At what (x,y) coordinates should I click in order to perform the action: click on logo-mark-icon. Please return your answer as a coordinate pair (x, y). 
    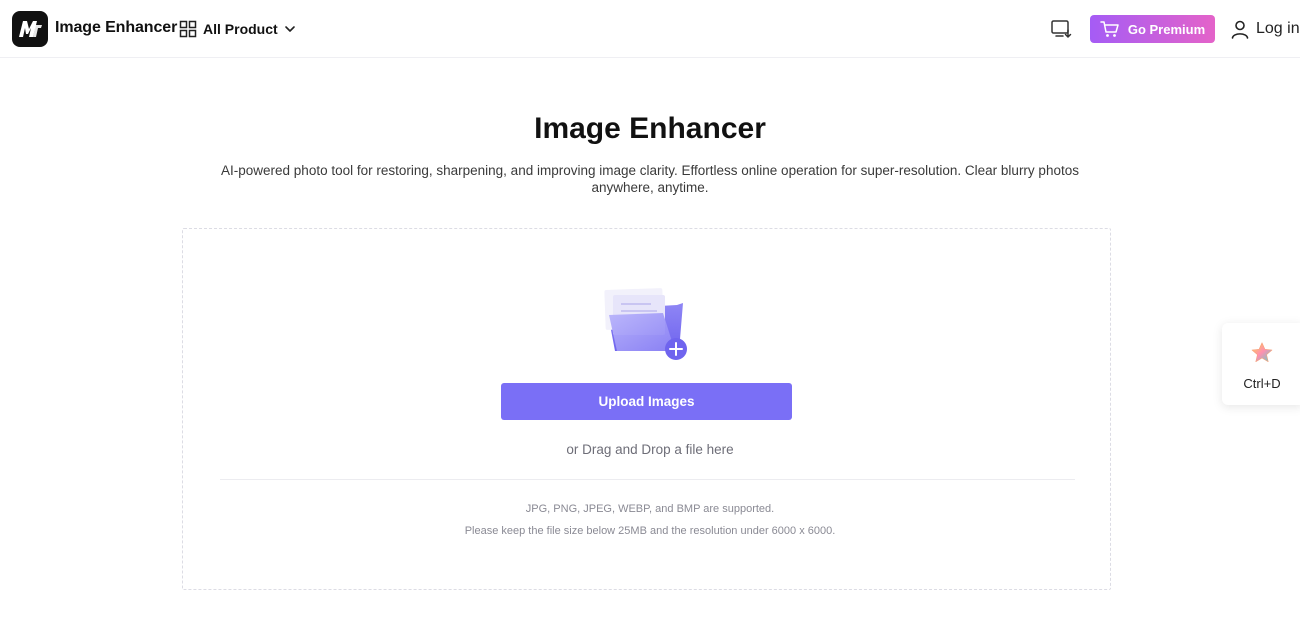
    Looking at the image, I should click on (30, 29).